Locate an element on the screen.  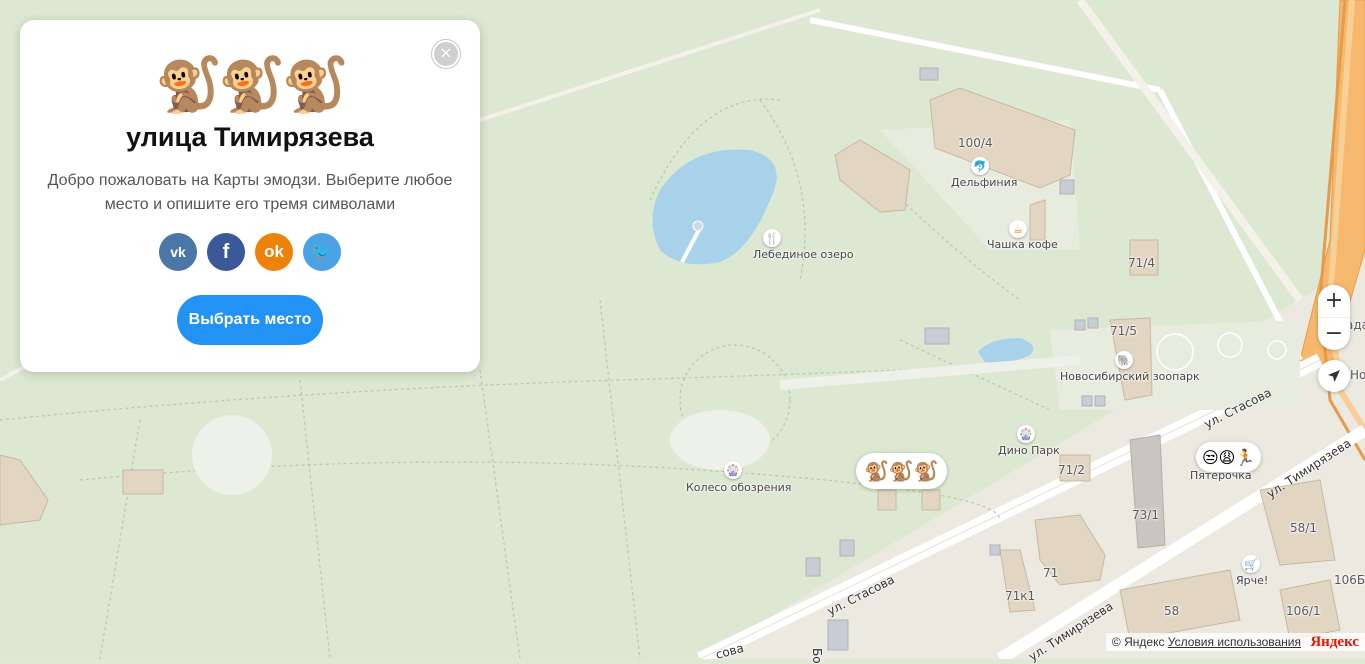
label-lake: Лебединое озеро is located at coordinates (803, 254).